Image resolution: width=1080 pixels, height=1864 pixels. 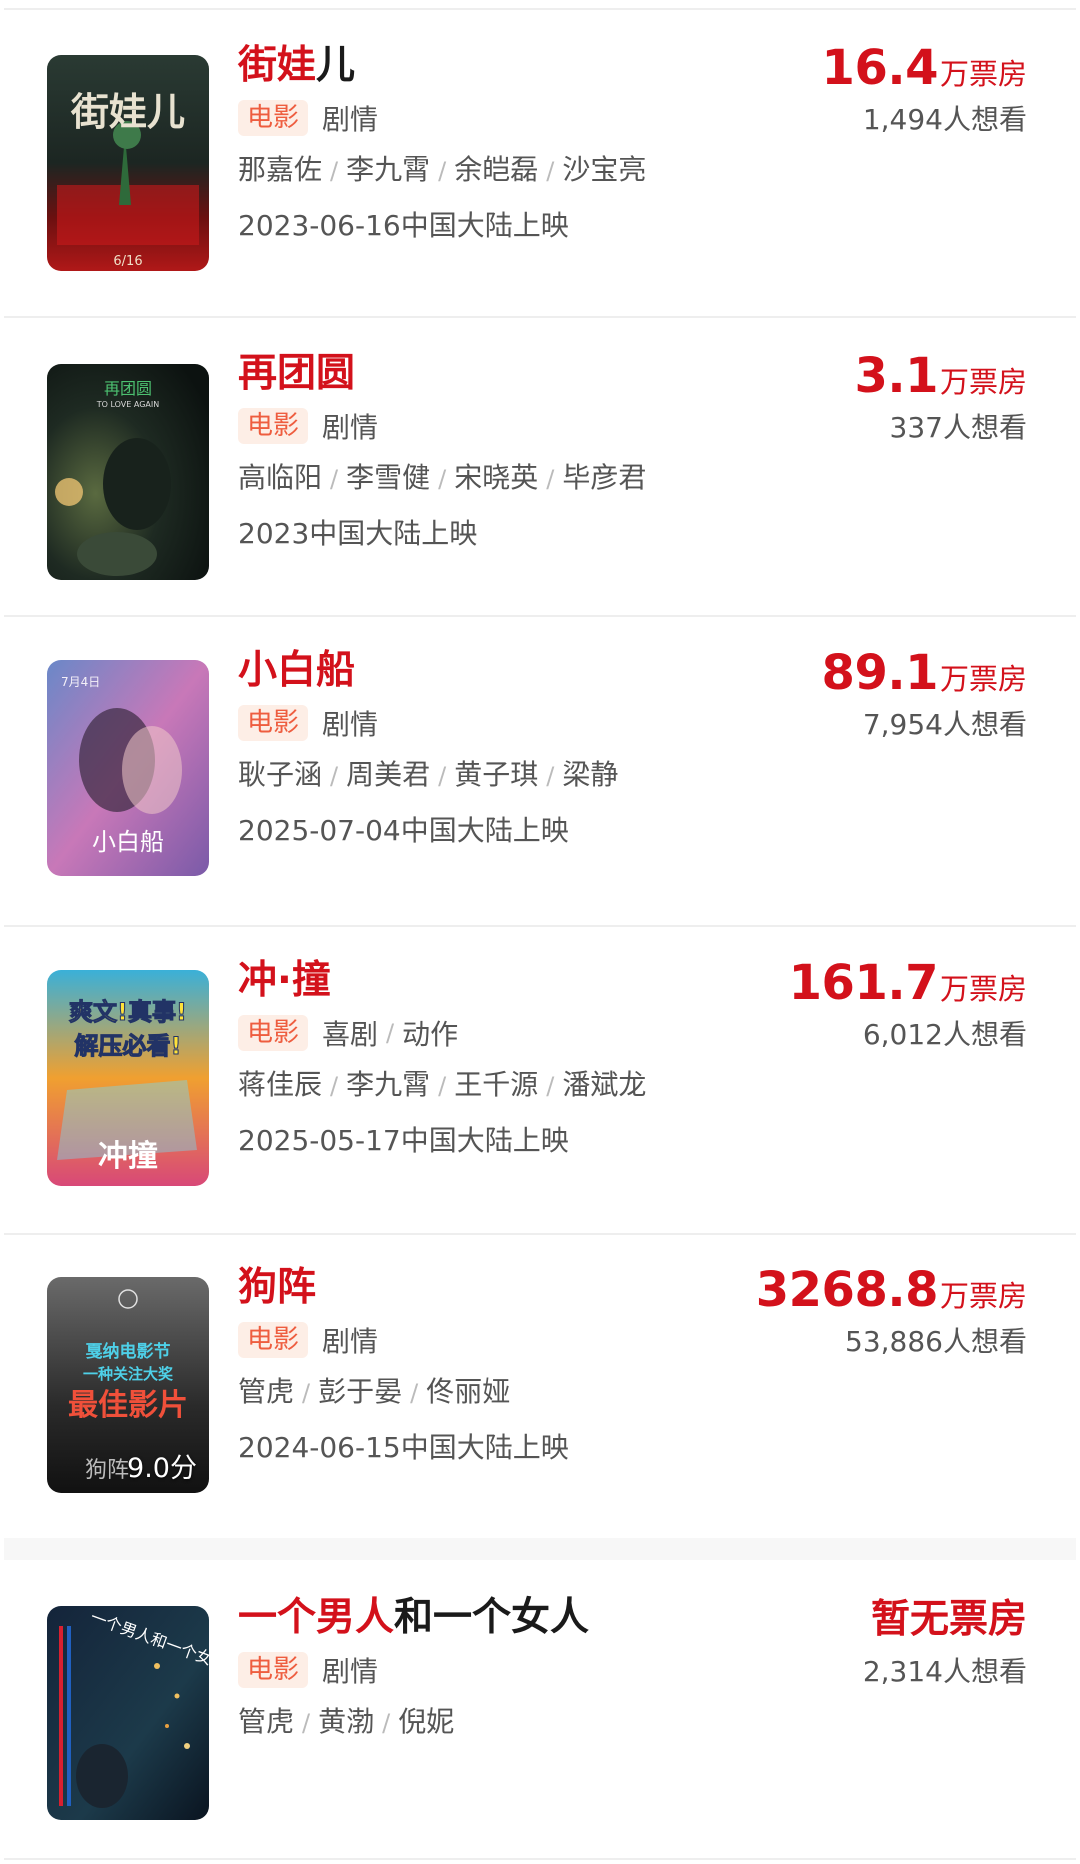 What do you see at coordinates (590, 774) in the screenshot?
I see `cast-member: 梁静` at bounding box center [590, 774].